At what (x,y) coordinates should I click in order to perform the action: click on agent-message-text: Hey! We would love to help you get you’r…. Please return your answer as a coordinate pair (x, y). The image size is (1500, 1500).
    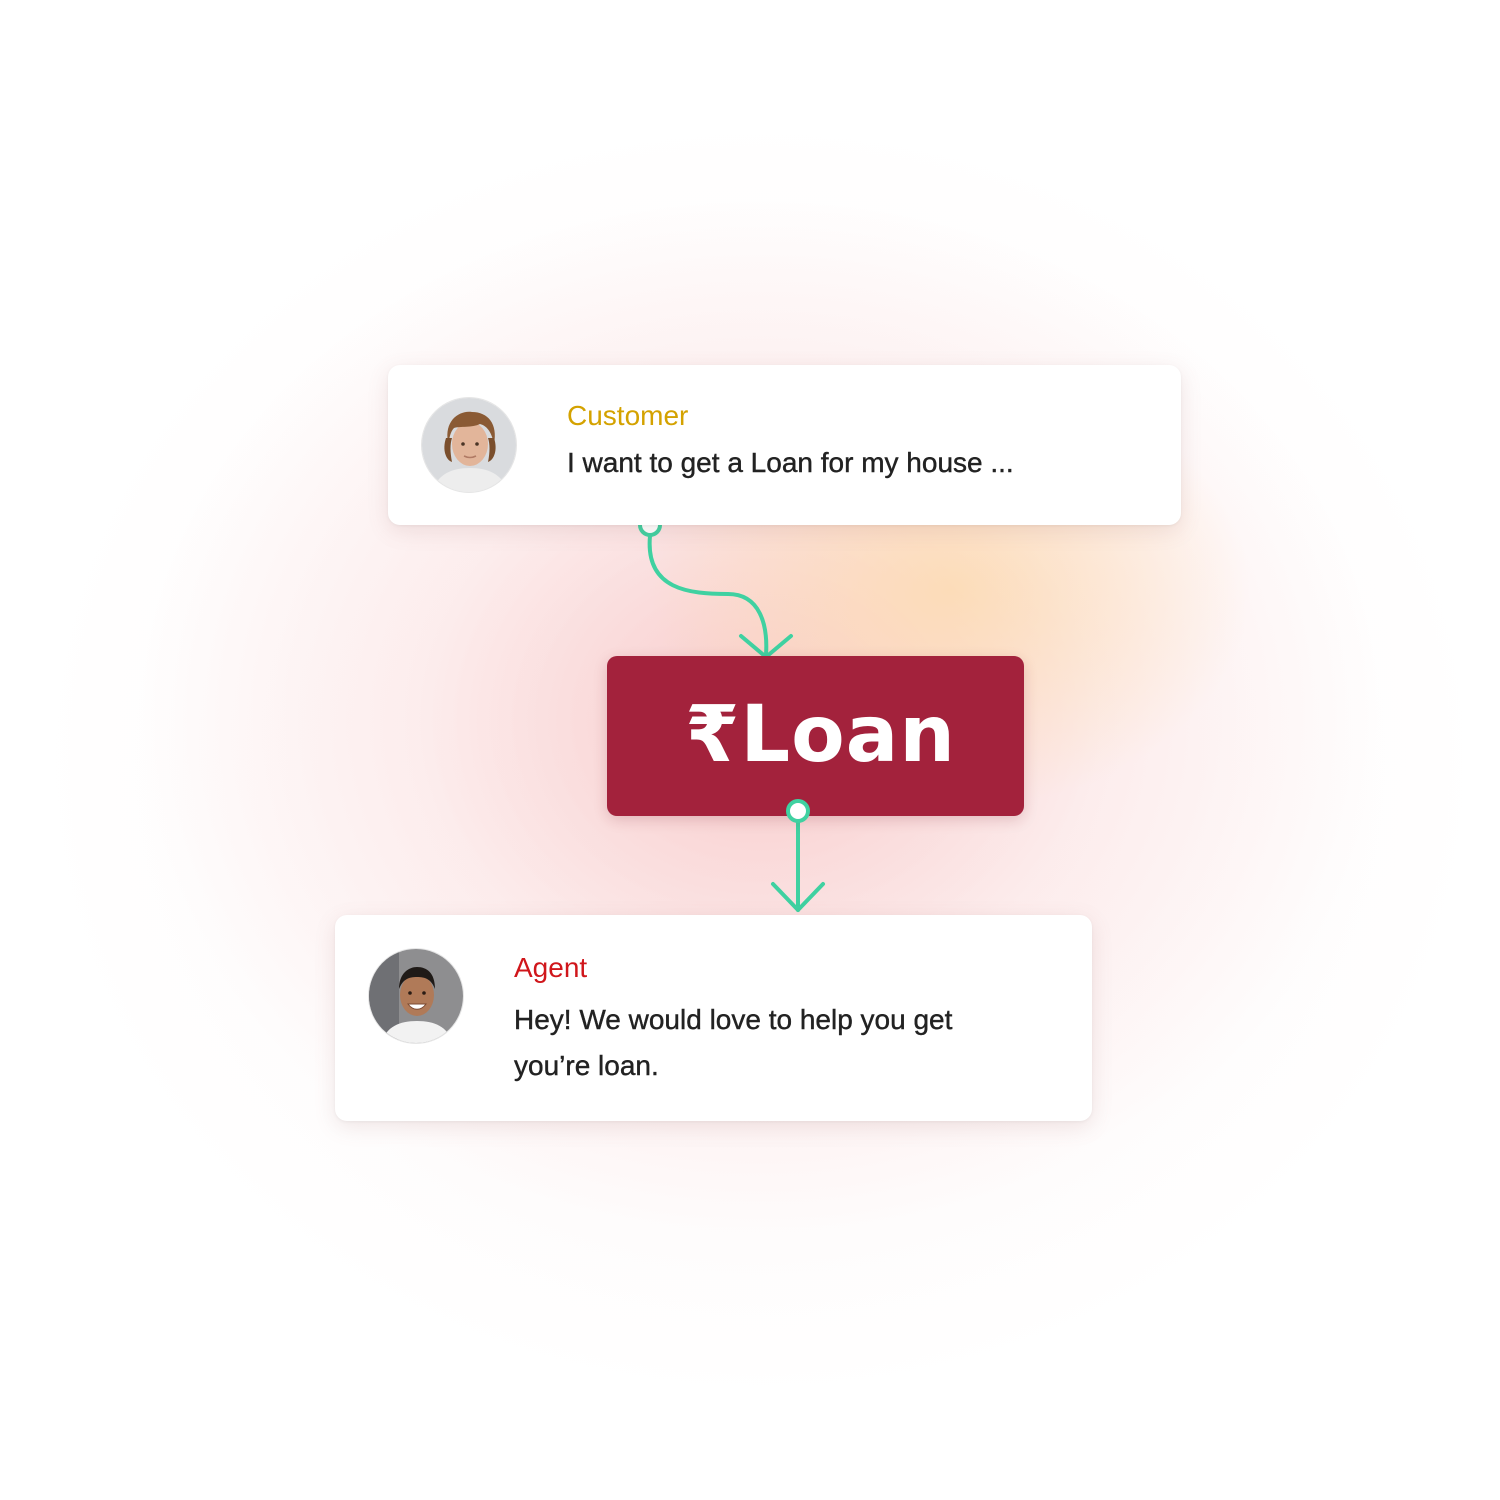
    Looking at the image, I should click on (733, 1042).